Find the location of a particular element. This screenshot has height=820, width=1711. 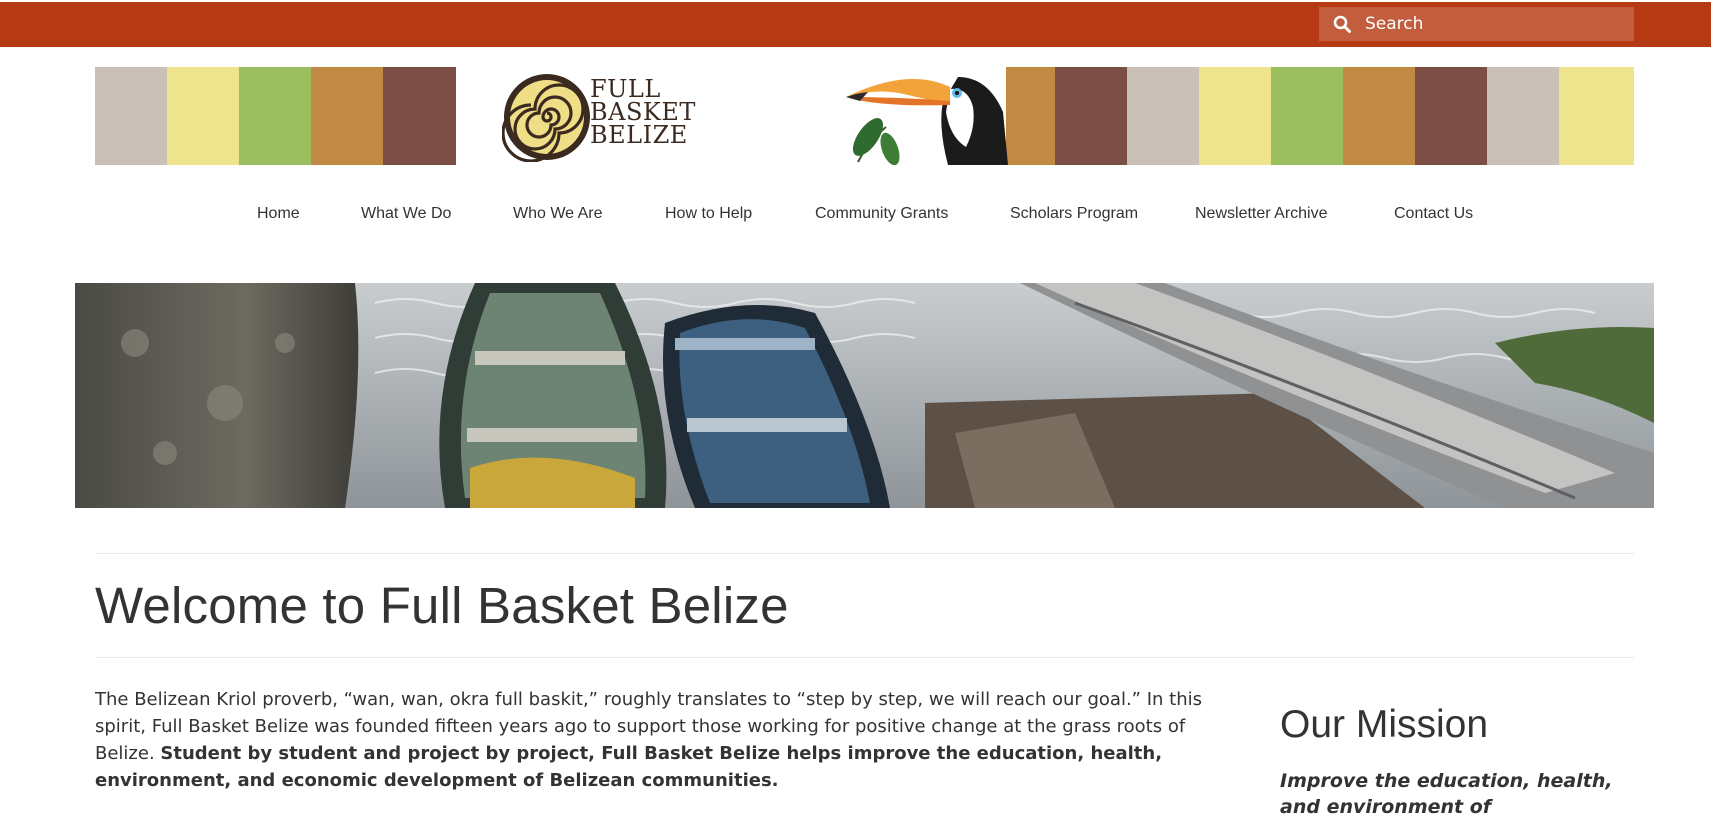

nav-item-community-grants: Community Grants is located at coordinates (881, 214).